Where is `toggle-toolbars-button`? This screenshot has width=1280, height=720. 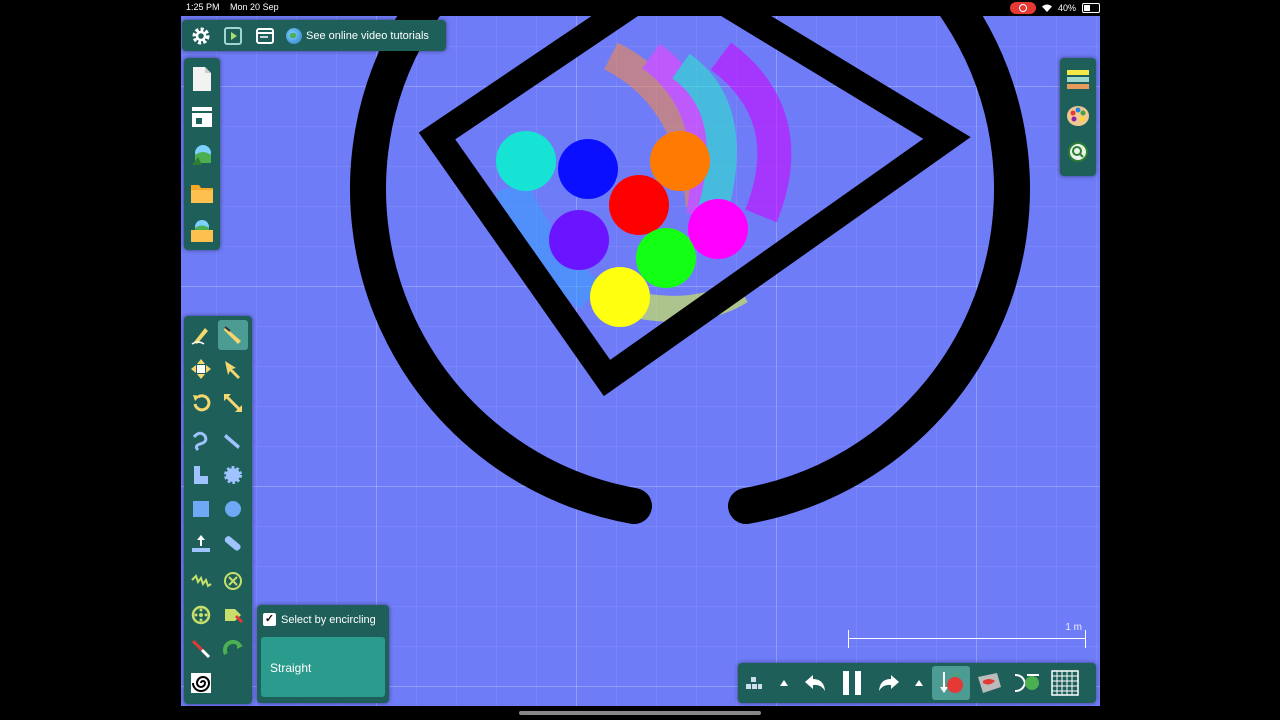 toggle-toolbars-button is located at coordinates (754, 683).